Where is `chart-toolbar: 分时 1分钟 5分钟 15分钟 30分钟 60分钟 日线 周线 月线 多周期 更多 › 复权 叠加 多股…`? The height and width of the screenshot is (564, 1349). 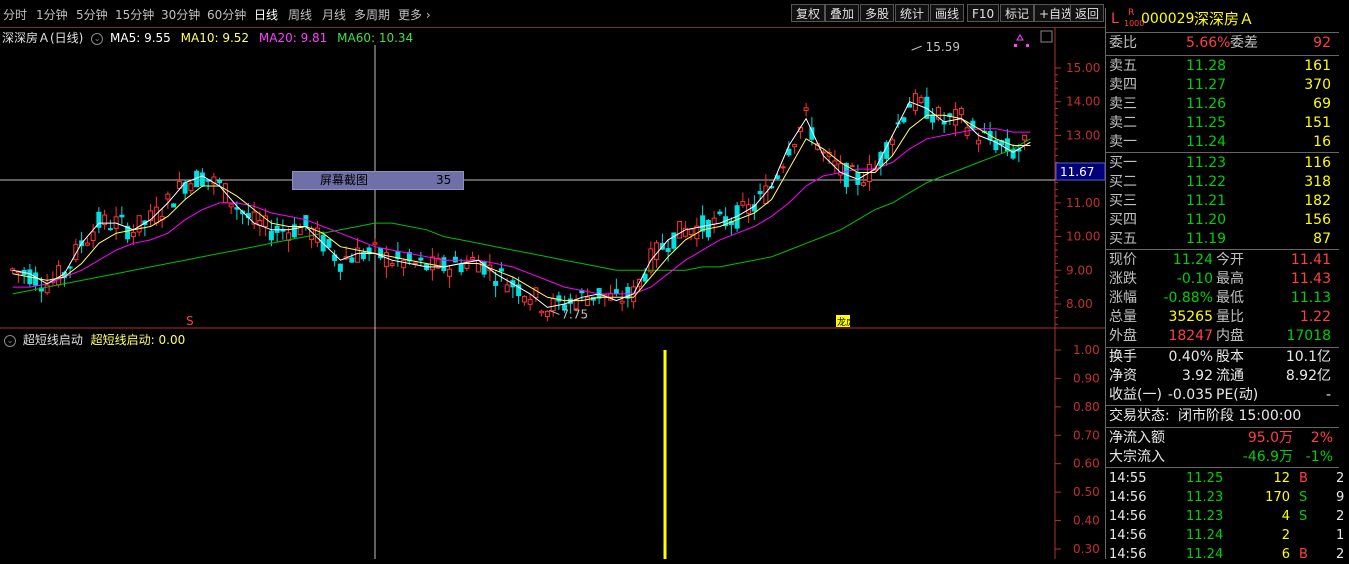 chart-toolbar: 分时 1分钟 5分钟 15分钟 30分钟 60分钟 日线 周线 月线 多周期 更多 › 复权 叠加 多股… is located at coordinates (552, 14).